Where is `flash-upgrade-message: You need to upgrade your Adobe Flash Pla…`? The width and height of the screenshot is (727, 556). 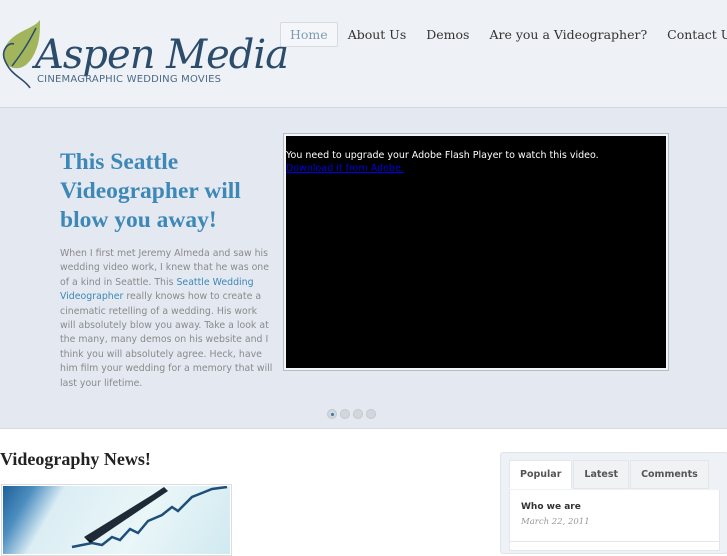 flash-upgrade-message: You need to upgrade your Adobe Flash Pla… is located at coordinates (442, 155).